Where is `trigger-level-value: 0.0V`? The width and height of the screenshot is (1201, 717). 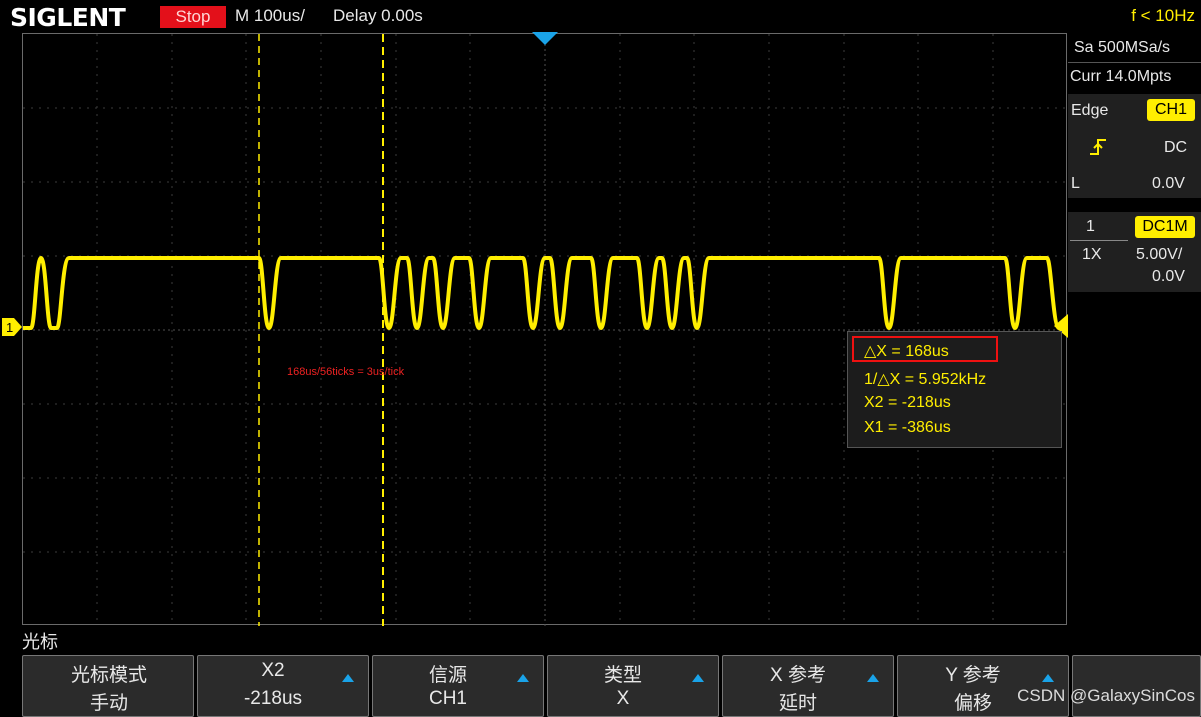 trigger-level-value: 0.0V is located at coordinates (1168, 183).